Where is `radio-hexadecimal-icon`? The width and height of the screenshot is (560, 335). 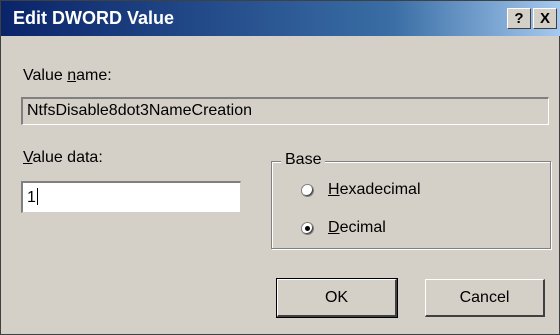 radio-hexadecimal-icon is located at coordinates (307, 190).